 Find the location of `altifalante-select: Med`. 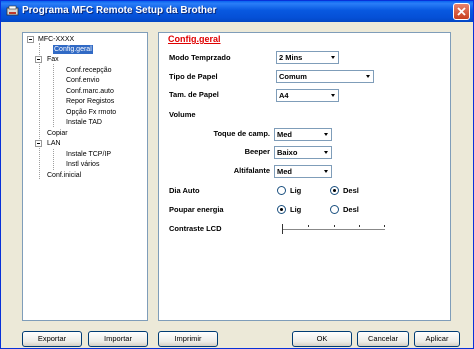

altifalante-select: Med is located at coordinates (303, 171).